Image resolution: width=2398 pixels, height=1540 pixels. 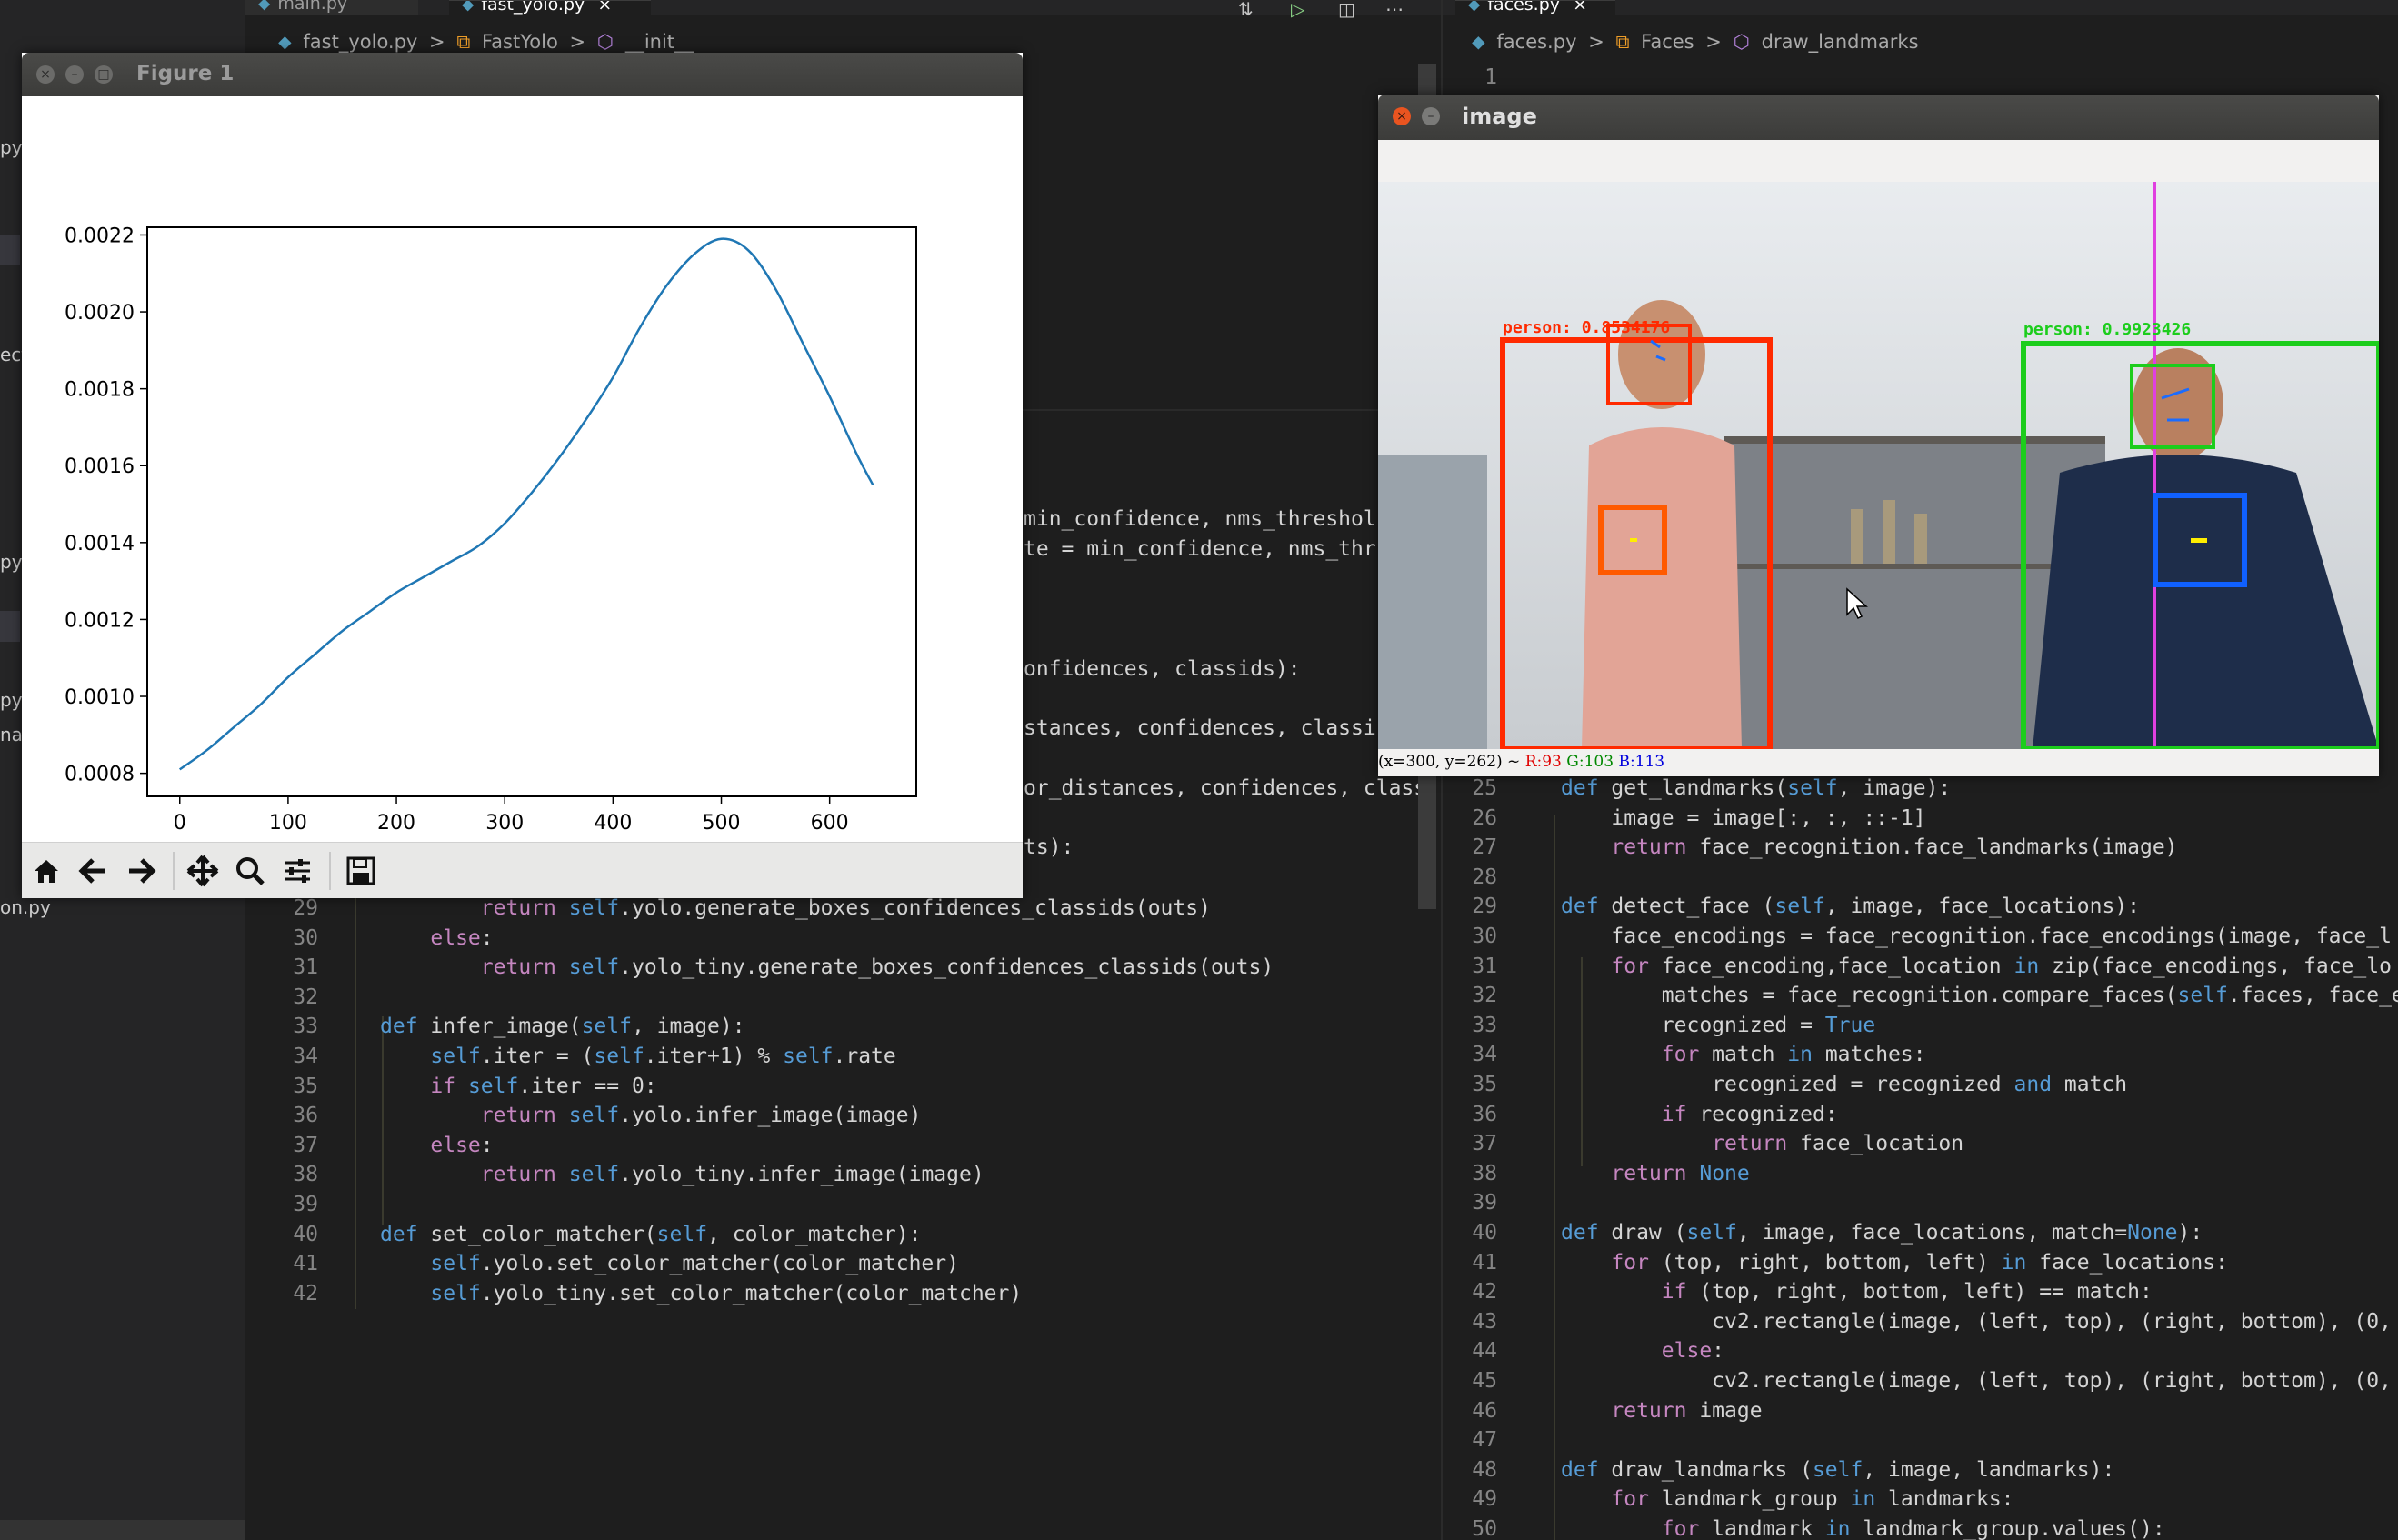 What do you see at coordinates (563, 1027) in the screenshot?
I see `code-line: def infer_image(self, image):` at bounding box center [563, 1027].